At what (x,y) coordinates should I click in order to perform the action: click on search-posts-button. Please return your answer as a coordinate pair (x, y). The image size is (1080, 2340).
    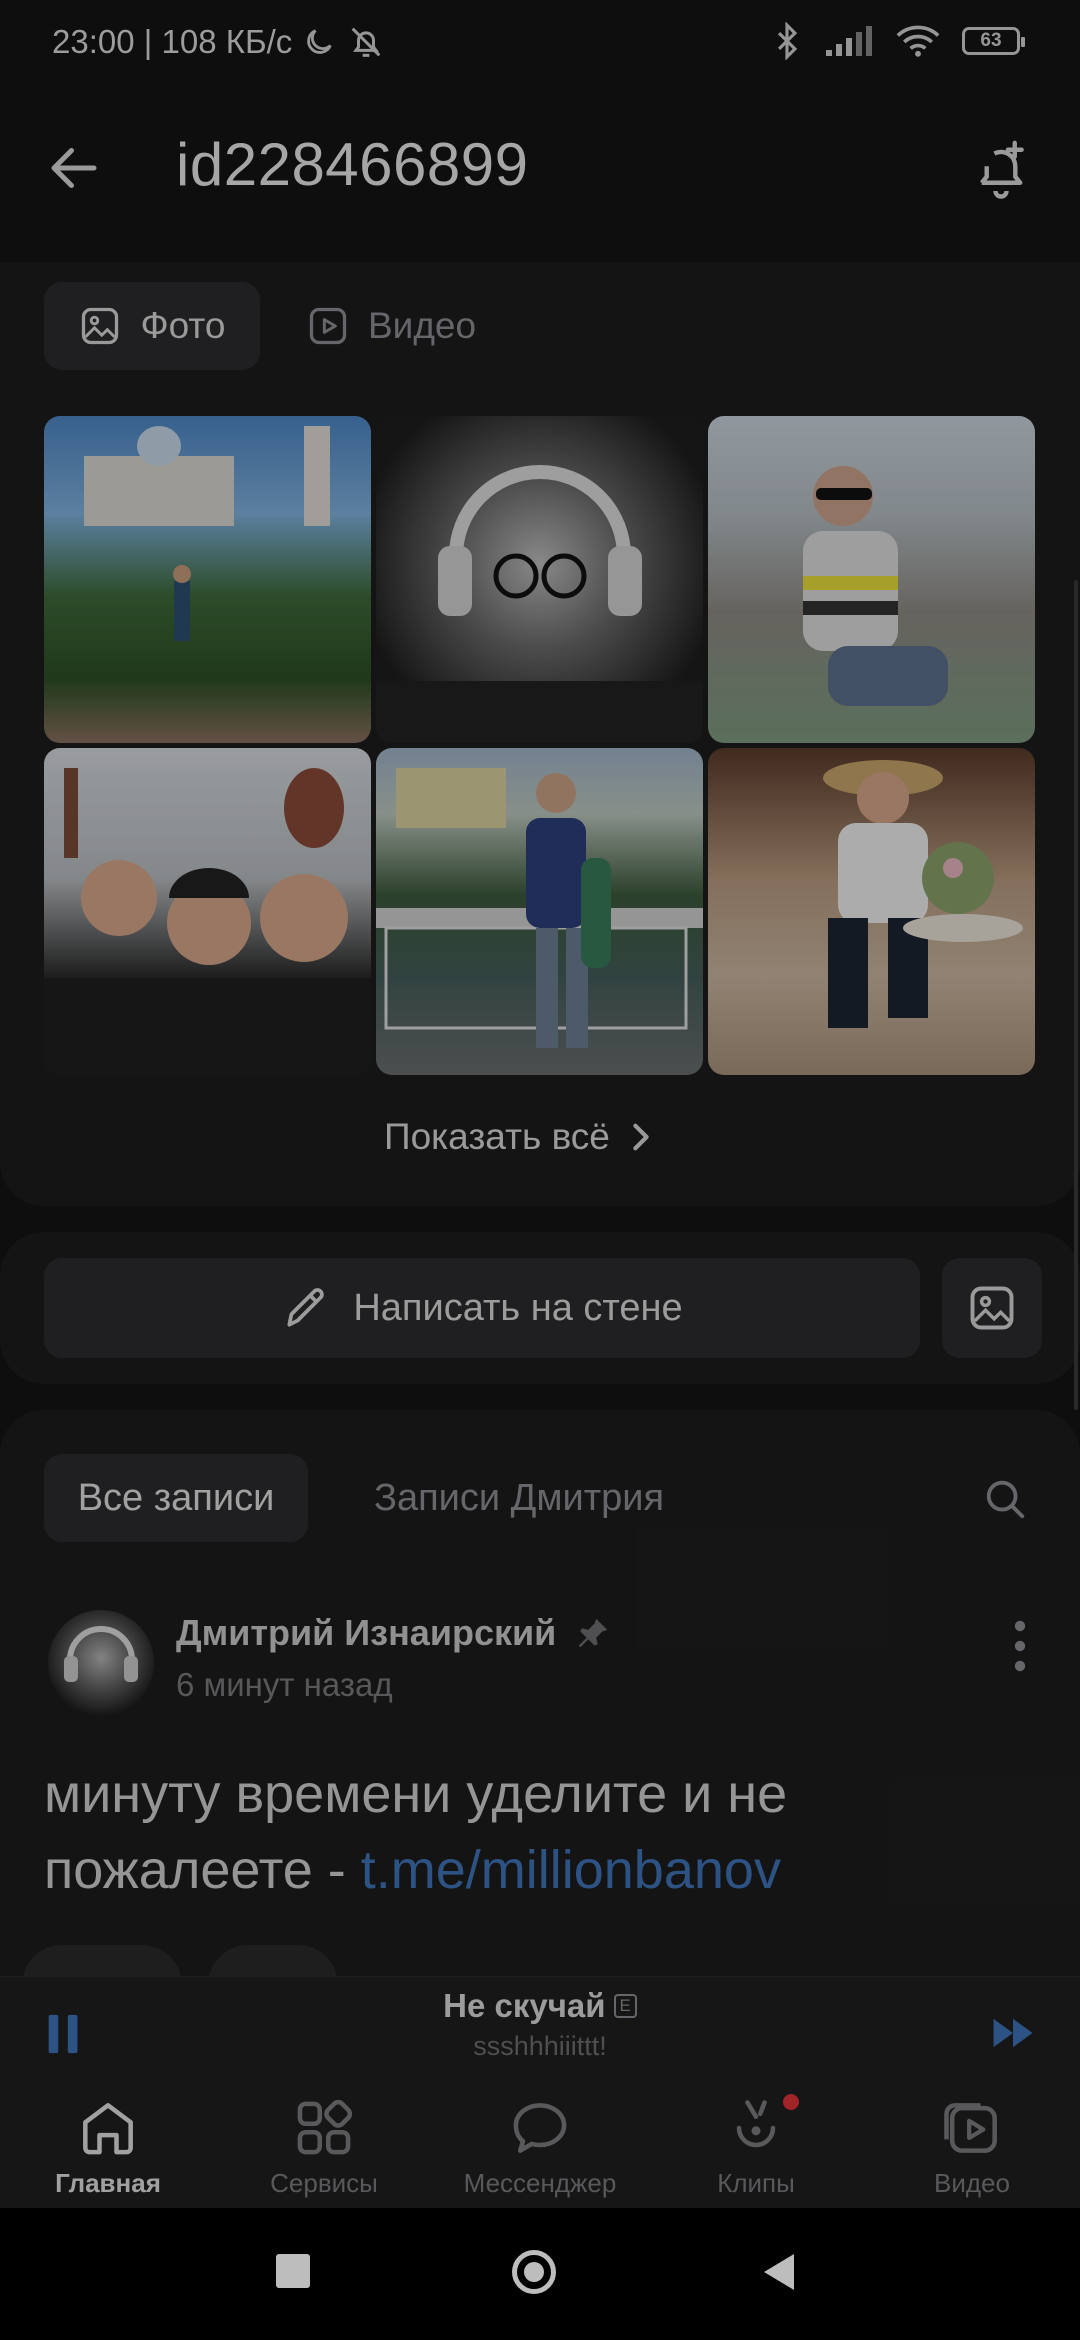
    Looking at the image, I should click on (1007, 1501).